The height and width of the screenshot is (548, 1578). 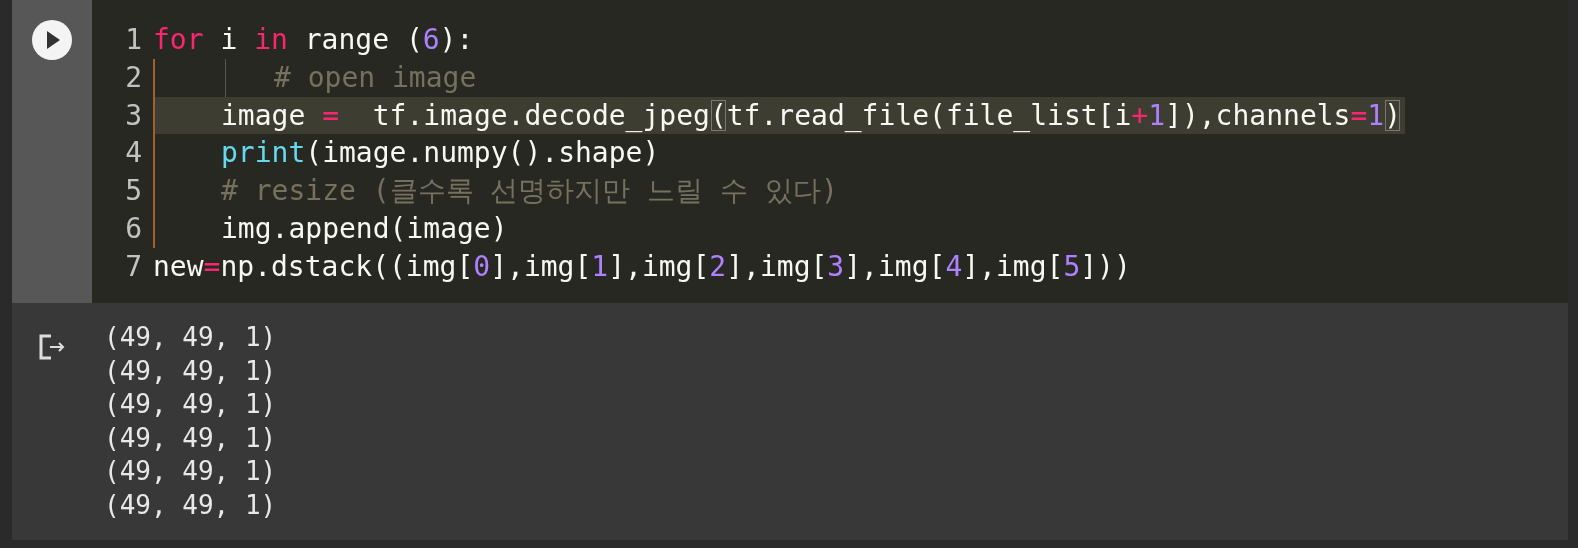 What do you see at coordinates (133, 191) in the screenshot?
I see `line-number: 5` at bounding box center [133, 191].